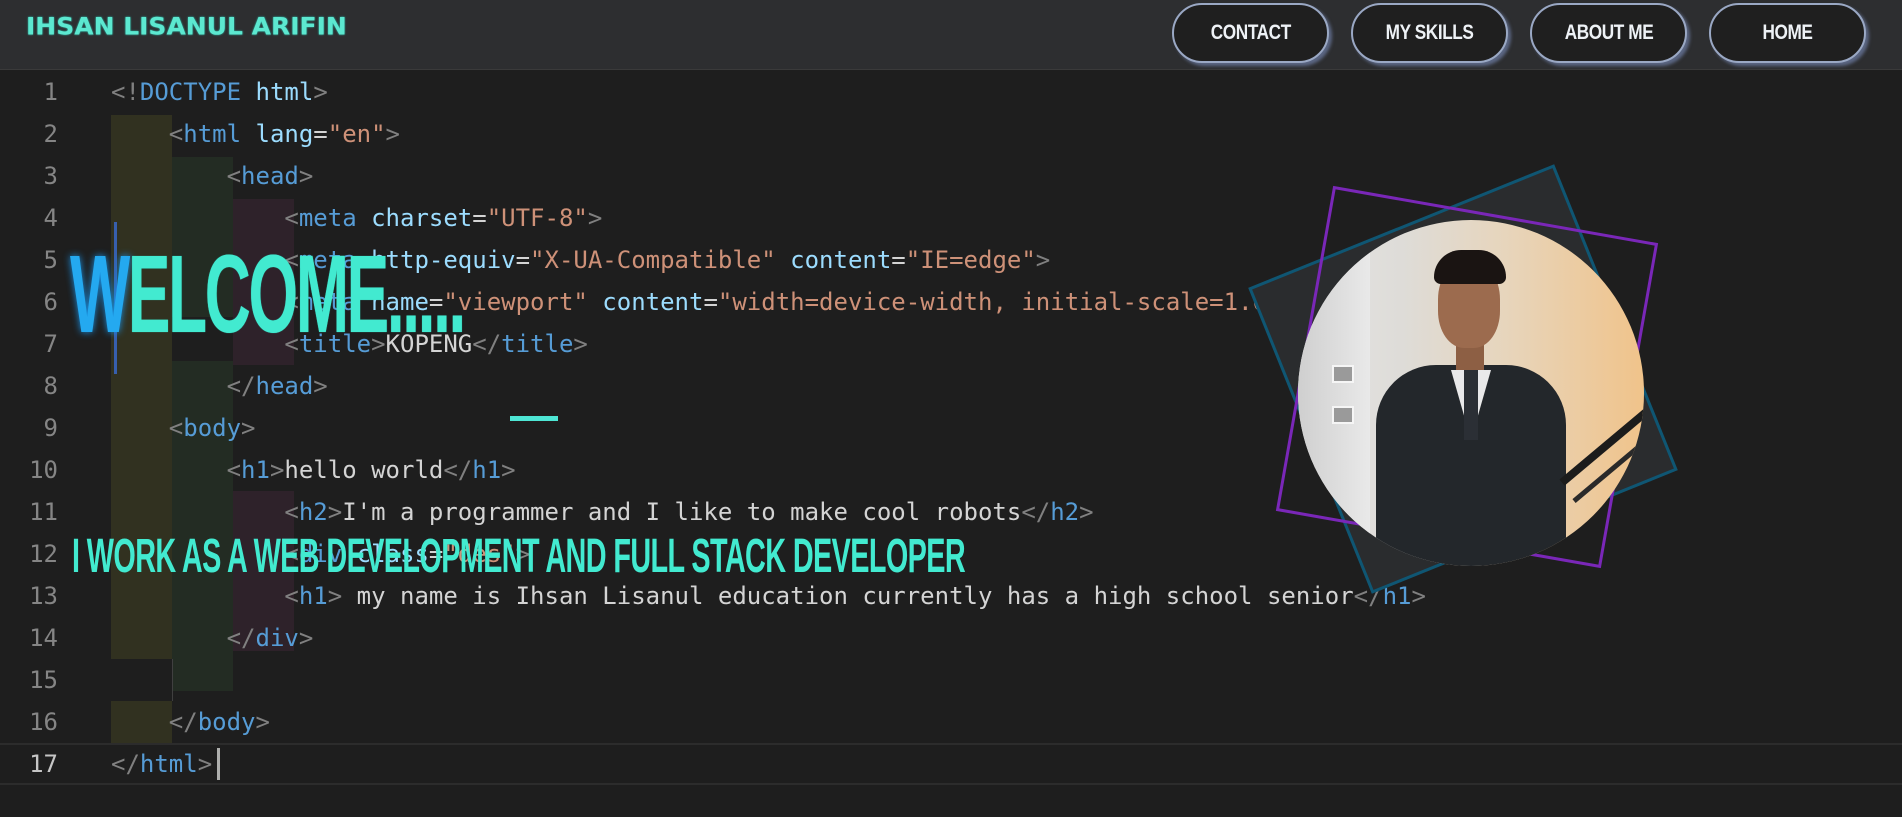 This screenshot has width=1902, height=817. Describe the element at coordinates (219, 92) in the screenshot. I see `code-text: <!DOCTYPE html>` at that location.